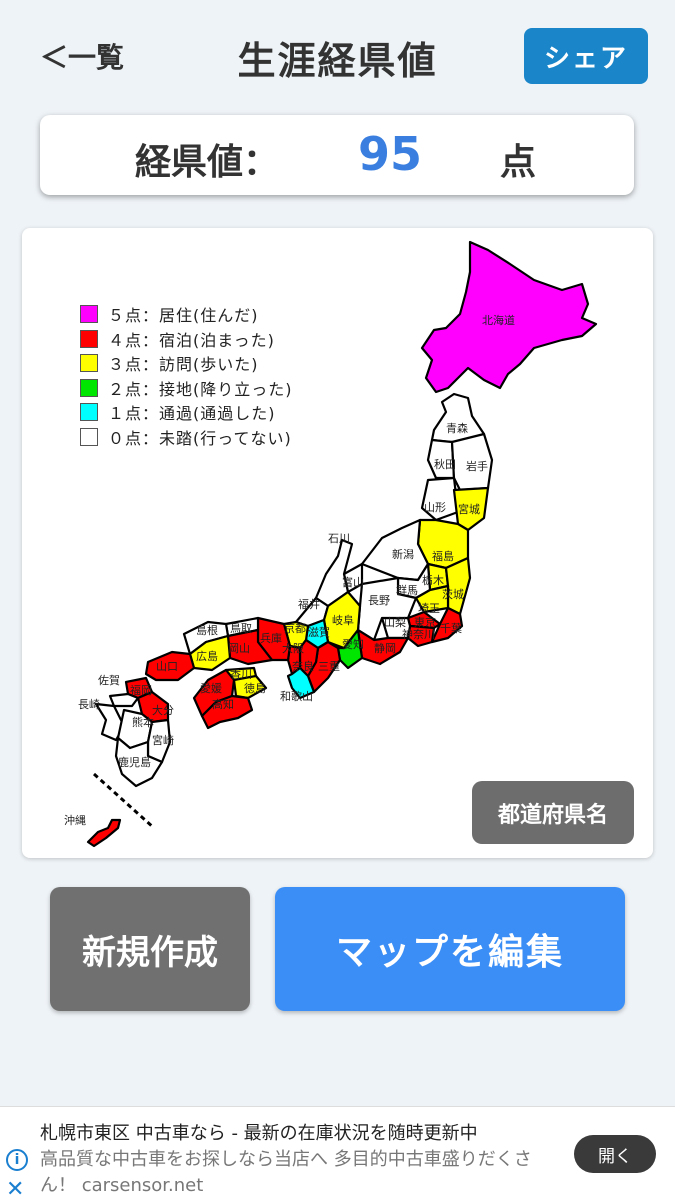 Image resolution: width=675 pixels, height=1200 pixels. What do you see at coordinates (353, 582) in the screenshot?
I see `label-toyama: 富山` at bounding box center [353, 582].